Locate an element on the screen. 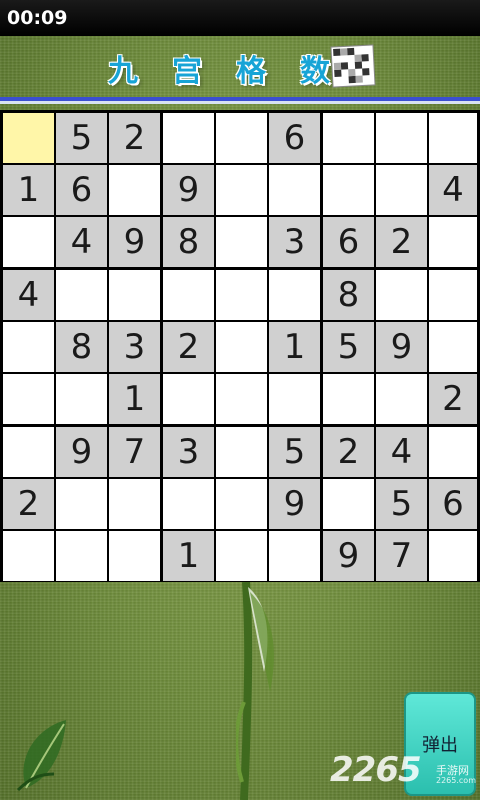 This screenshot has height=800, width=480. status-time: 00:09 is located at coordinates (37, 18).